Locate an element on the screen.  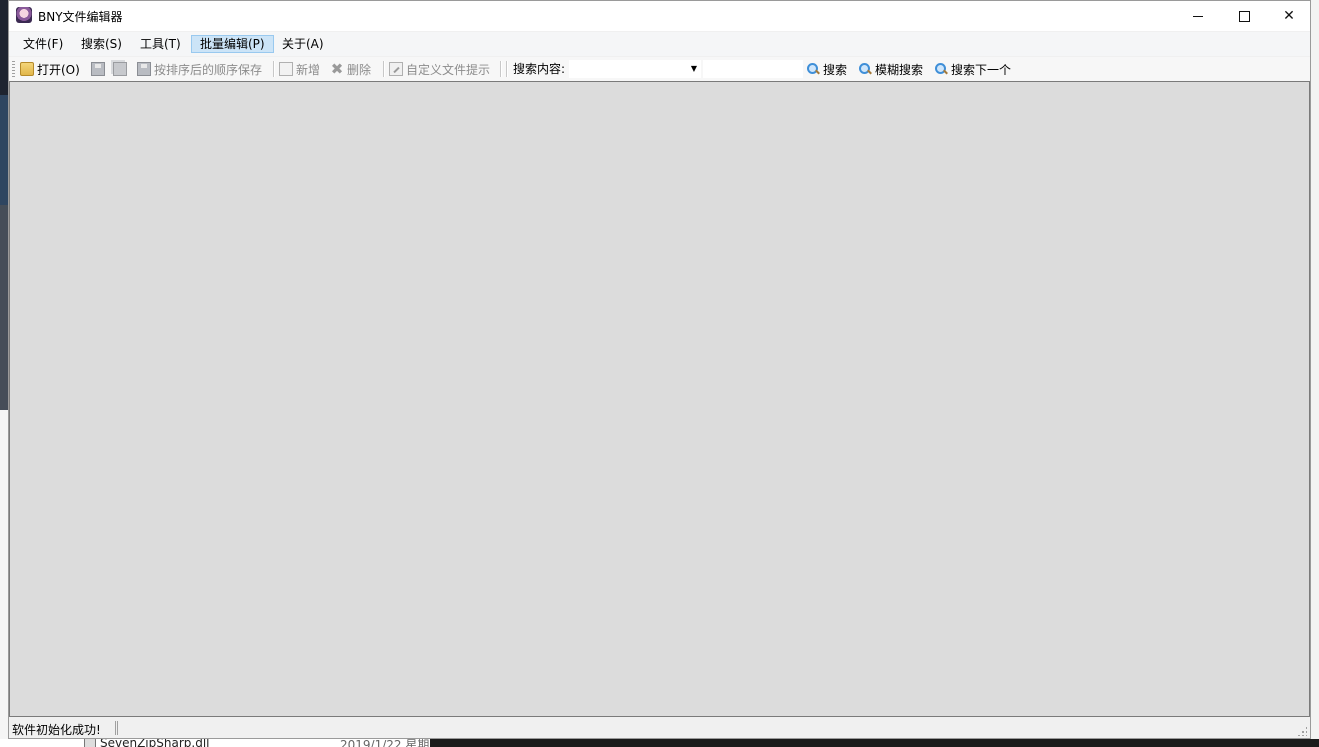
save-all-icon is located at coordinates (120, 69).